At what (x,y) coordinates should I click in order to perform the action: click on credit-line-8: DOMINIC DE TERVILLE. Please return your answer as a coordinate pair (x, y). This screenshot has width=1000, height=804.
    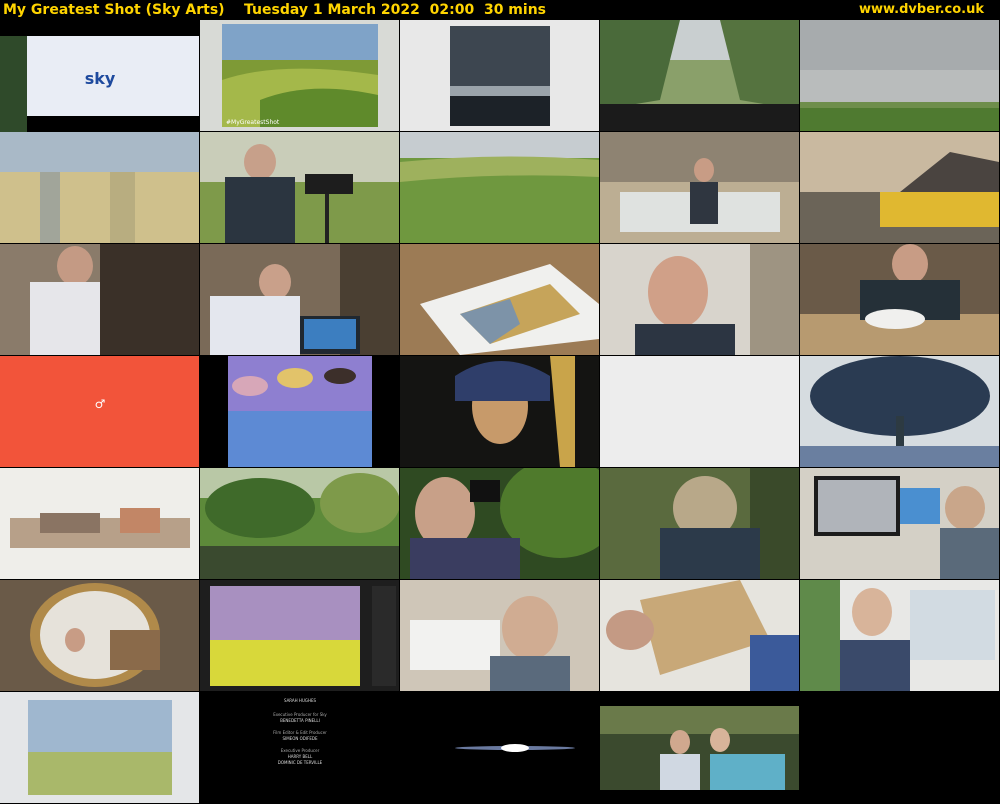
    Looking at the image, I should click on (300, 762).